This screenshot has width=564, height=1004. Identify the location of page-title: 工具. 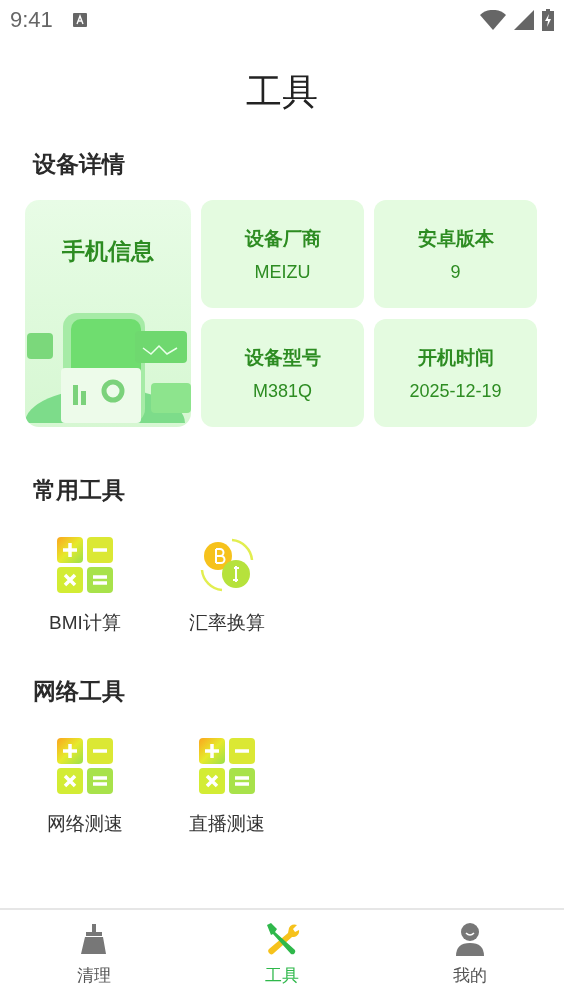
(282, 92).